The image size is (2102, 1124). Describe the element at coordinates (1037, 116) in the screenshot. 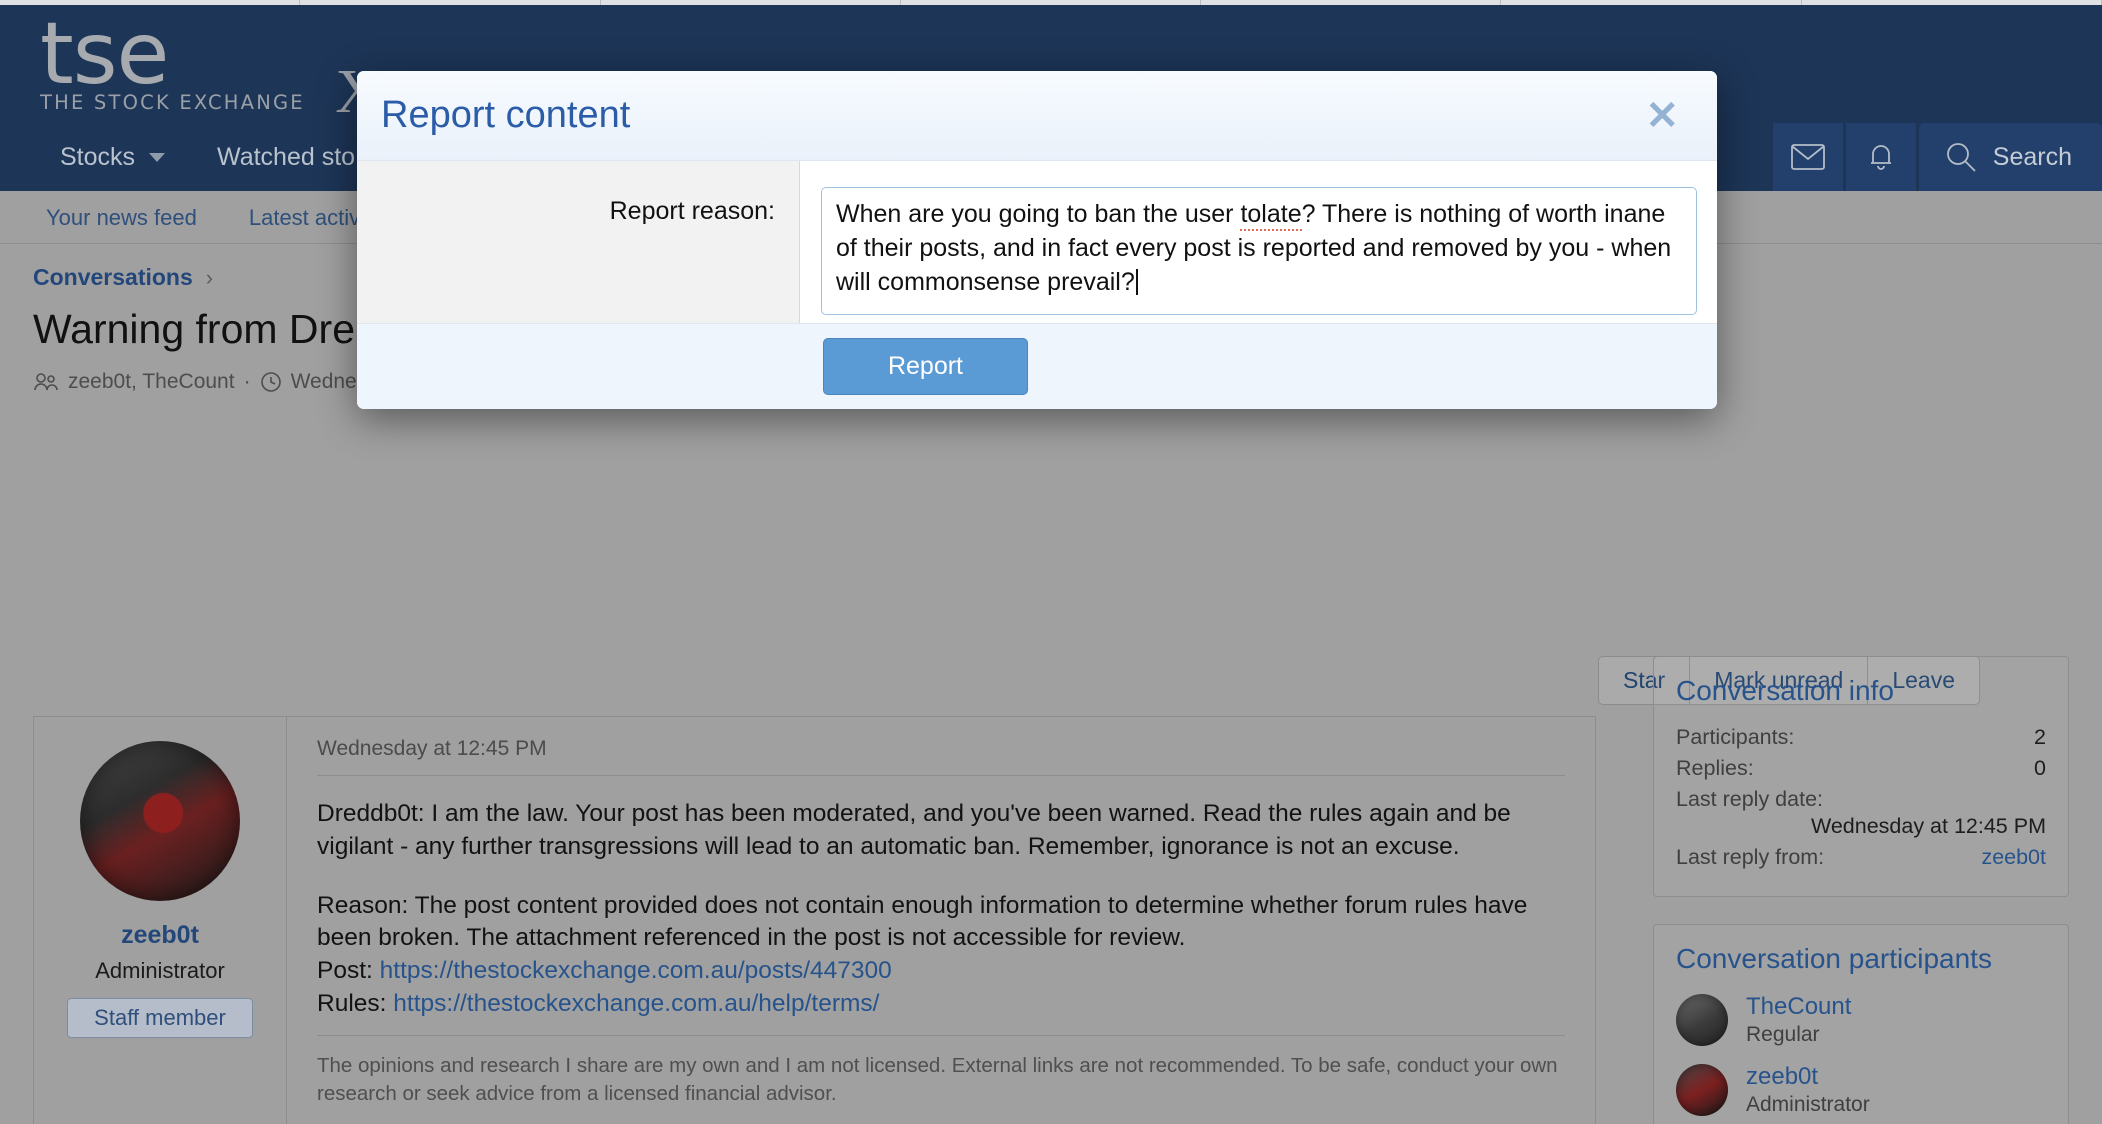

I see `dialog-header: Report content ✕` at that location.